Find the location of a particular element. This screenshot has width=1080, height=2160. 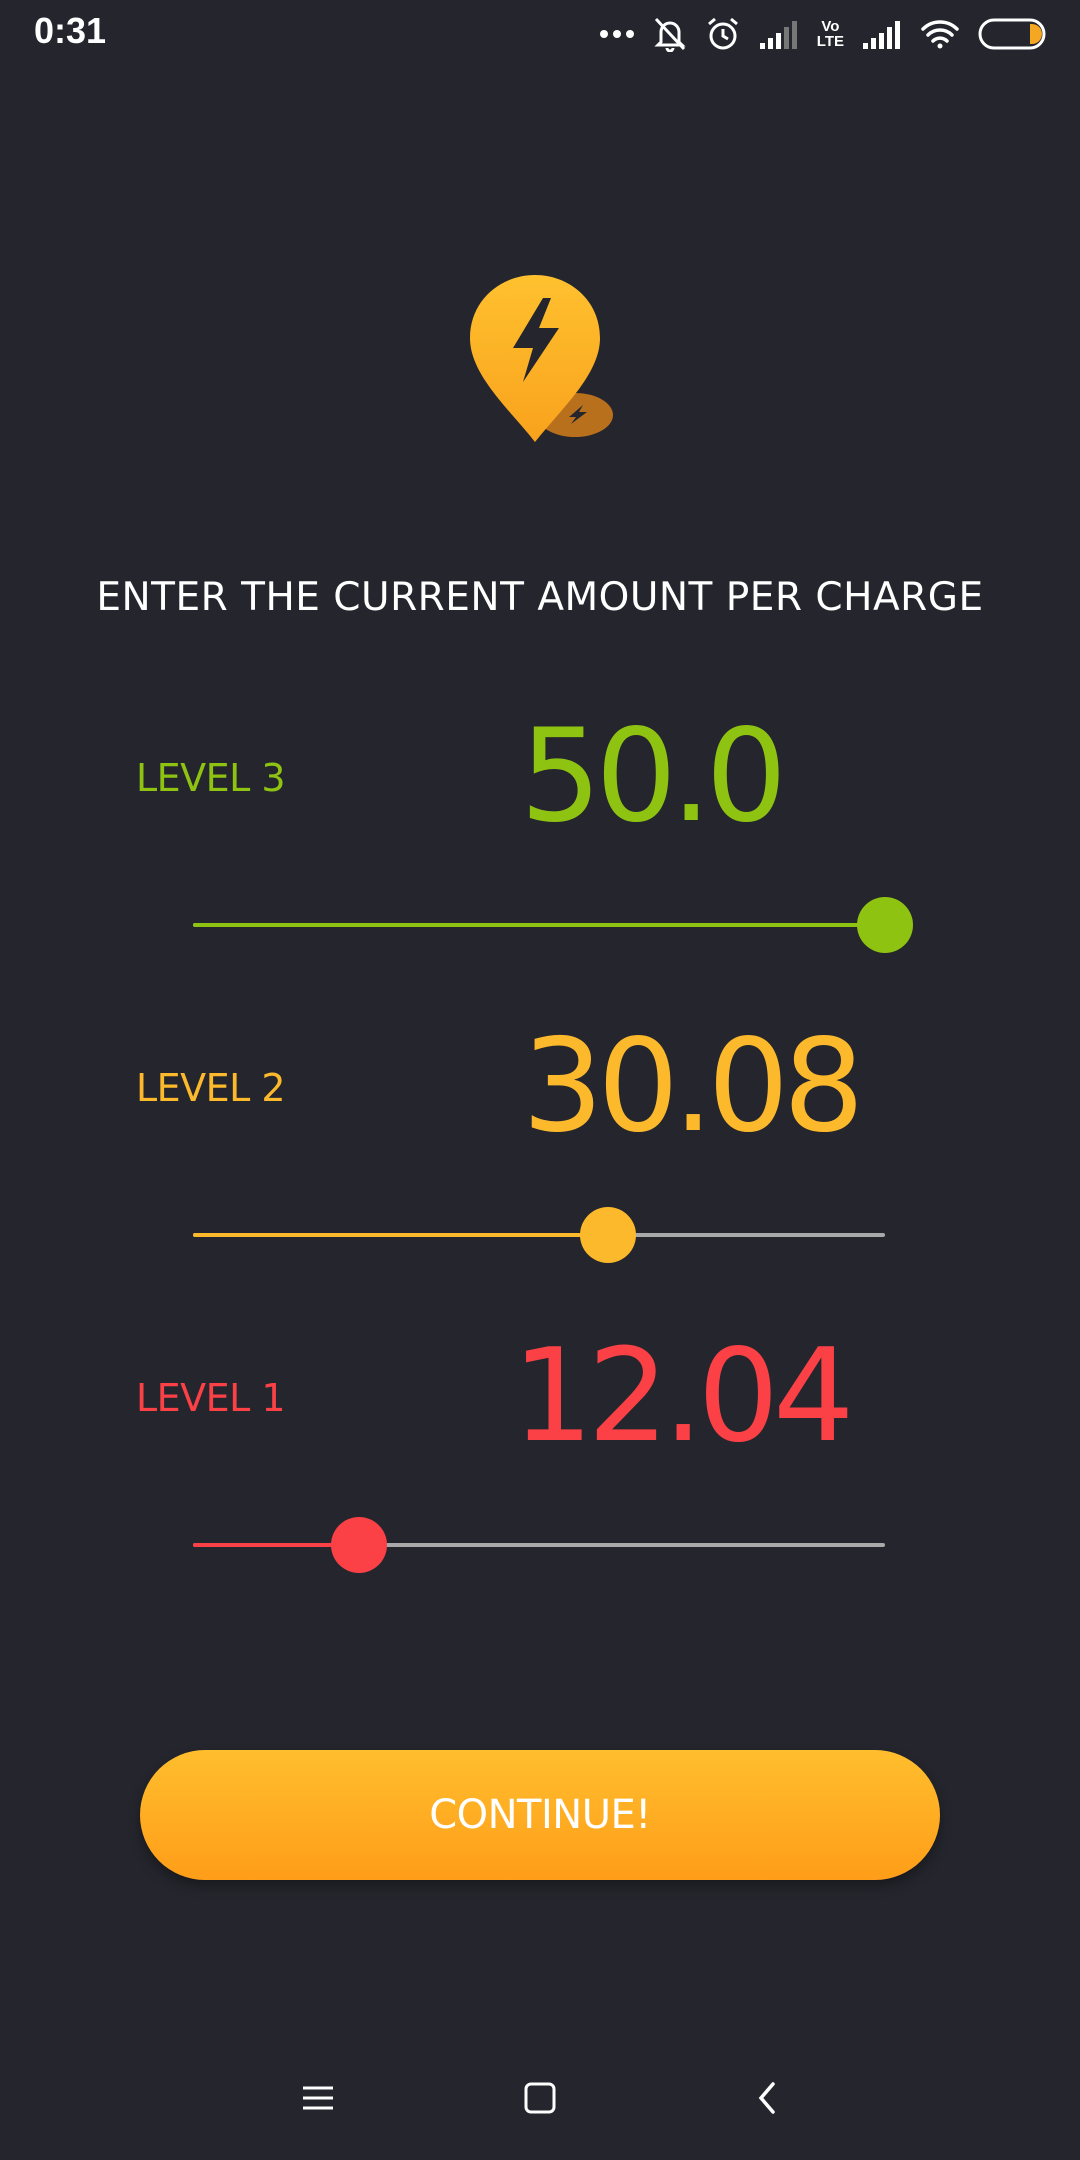

level-2-slider is located at coordinates (539, 1235).